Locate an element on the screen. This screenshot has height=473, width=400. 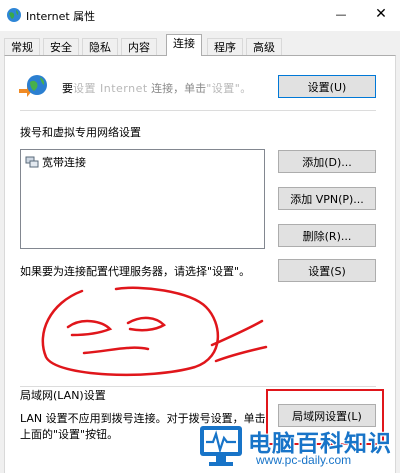
setup-button: 设置(U) is located at coordinates (327, 86).